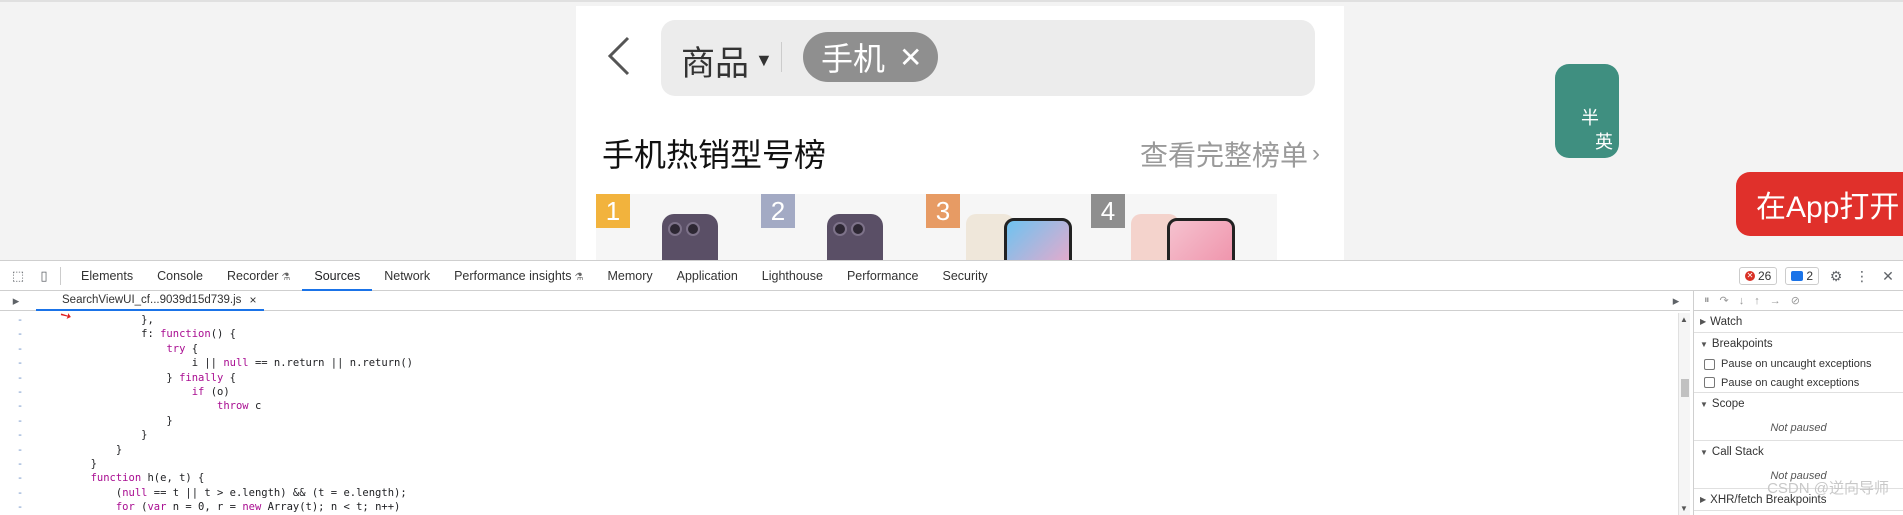 This screenshot has height=515, width=1903. What do you see at coordinates (883, 276) in the screenshot?
I see `tab-performance: Performance` at bounding box center [883, 276].